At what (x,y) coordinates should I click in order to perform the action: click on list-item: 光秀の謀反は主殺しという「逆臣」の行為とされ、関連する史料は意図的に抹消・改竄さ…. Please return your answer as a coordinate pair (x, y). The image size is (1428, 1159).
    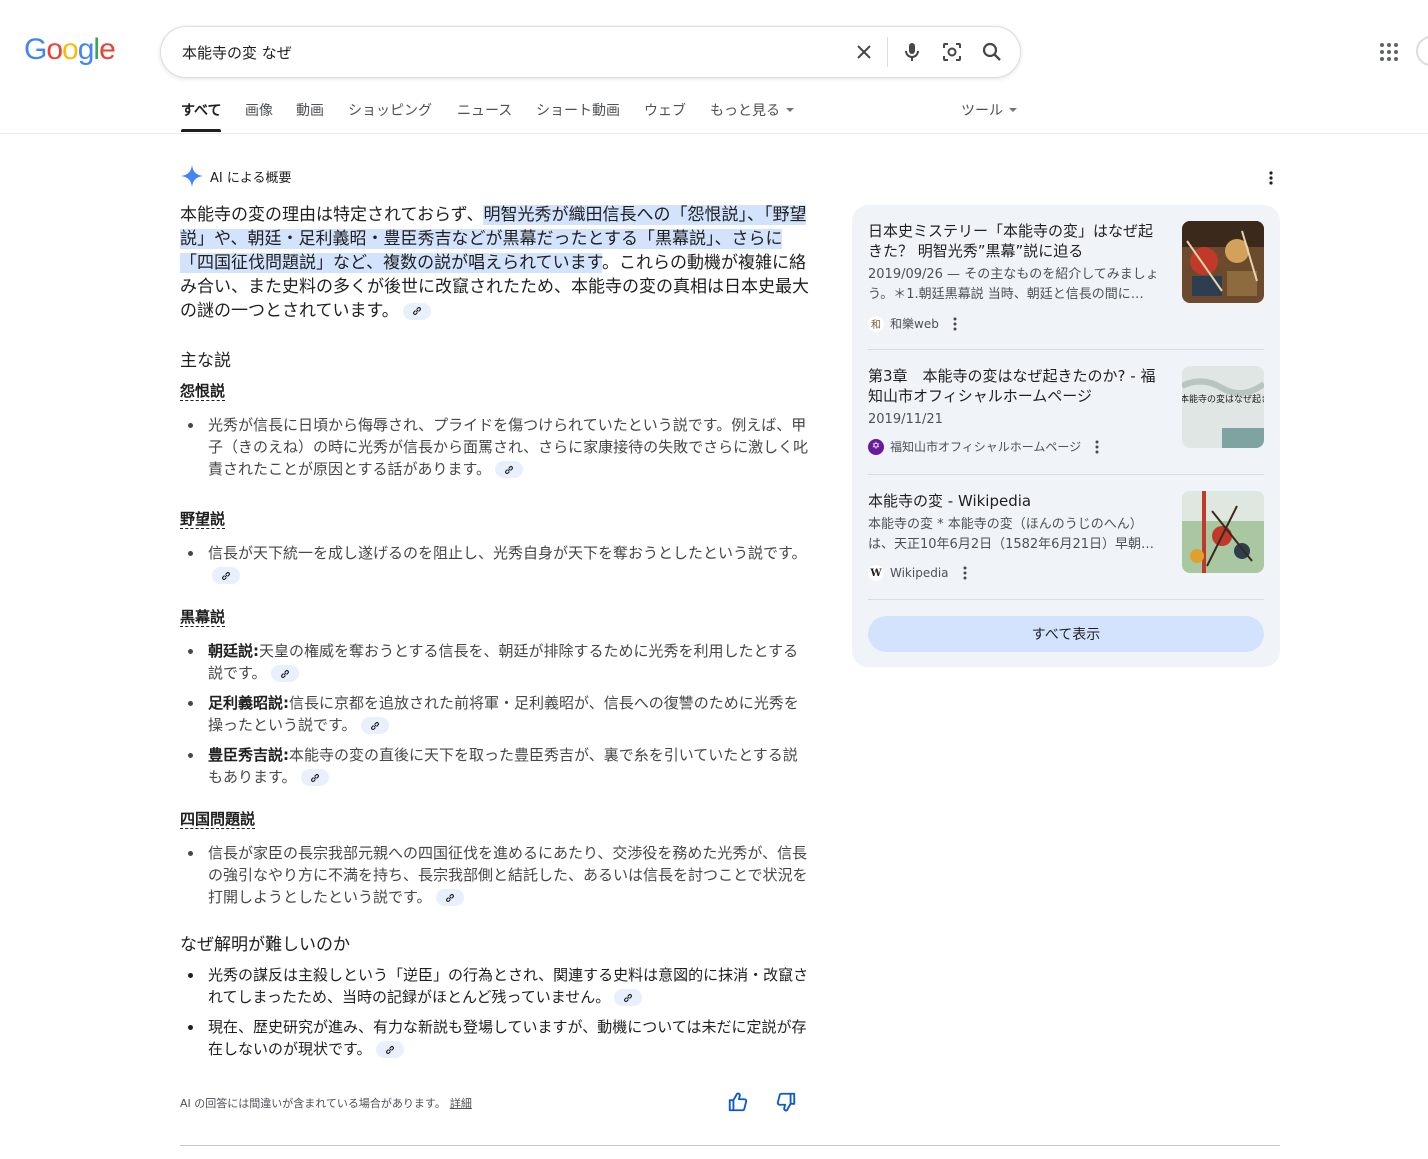
    Looking at the image, I should click on (500, 986).